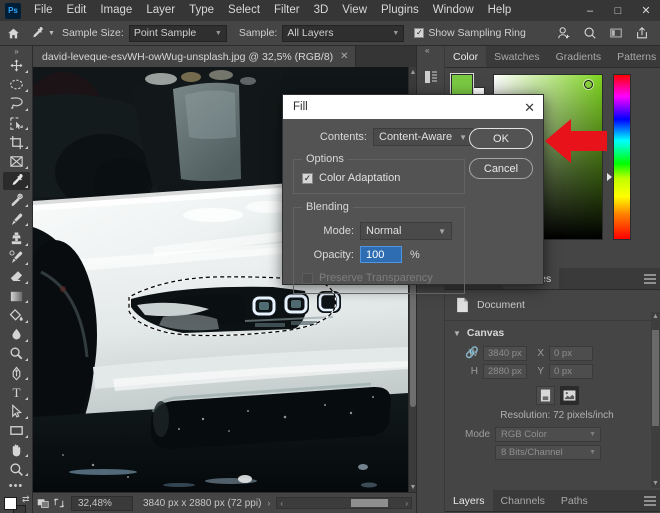 The height and width of the screenshot is (513, 660). I want to click on status-expand-icon: ›, so click(268, 503).